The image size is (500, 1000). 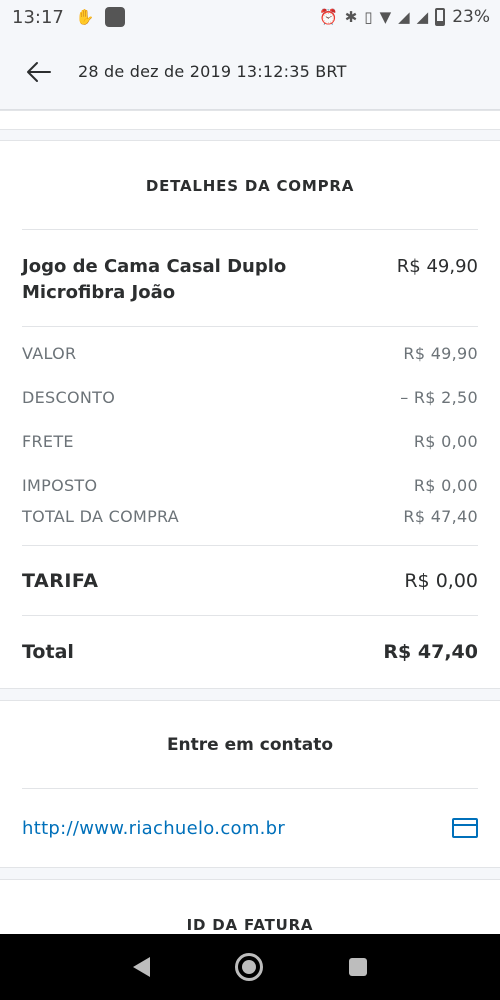 I want to click on back-button, so click(x=39, y=72).